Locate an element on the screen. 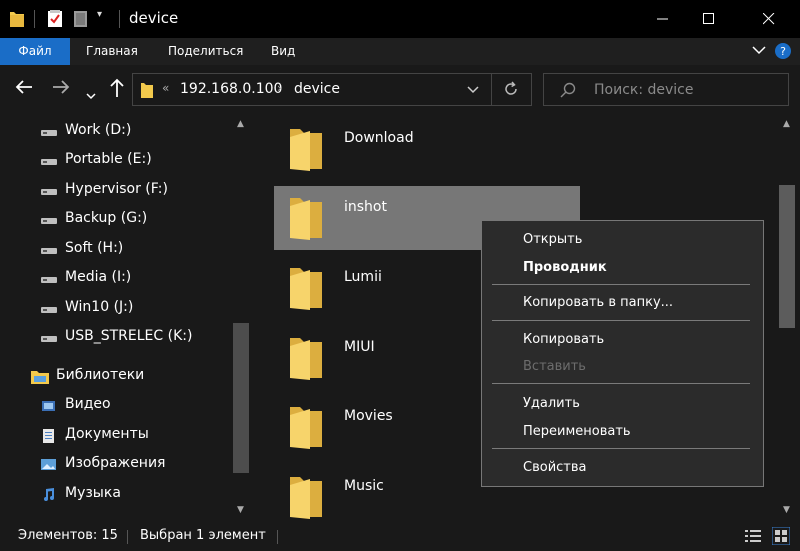  search-box: Поиск: device is located at coordinates (666, 89).